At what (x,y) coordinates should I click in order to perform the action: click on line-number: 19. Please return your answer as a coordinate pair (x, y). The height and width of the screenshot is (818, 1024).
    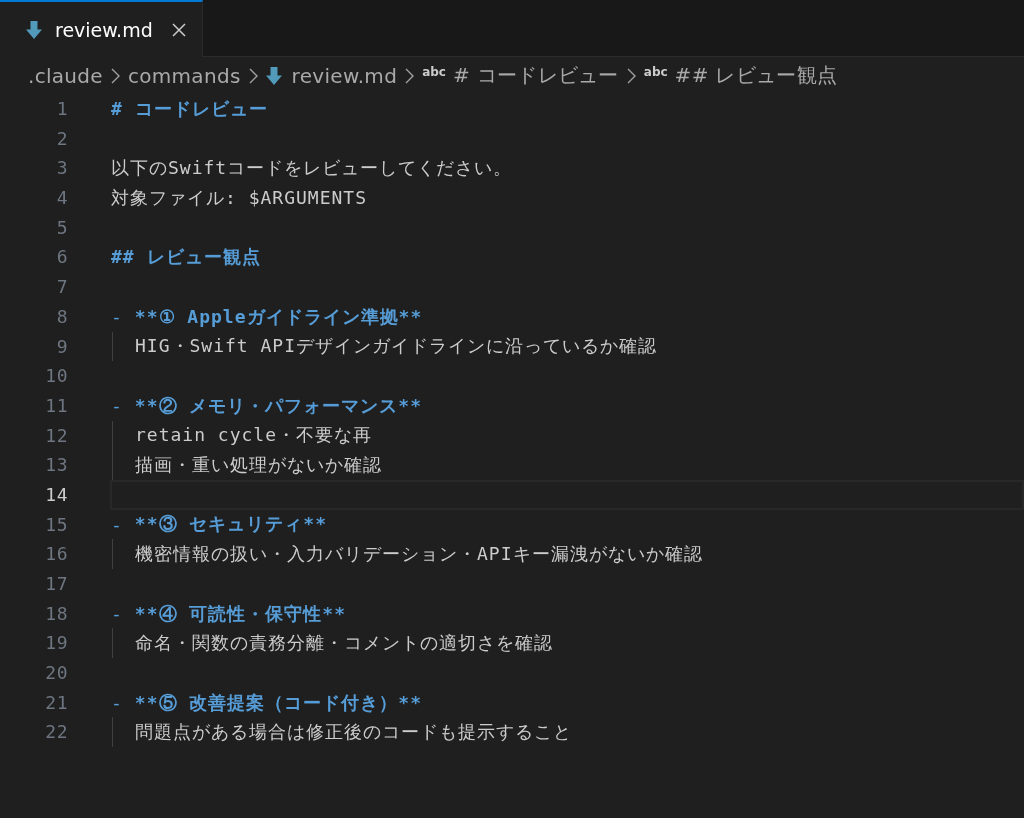
    Looking at the image, I should click on (56, 643).